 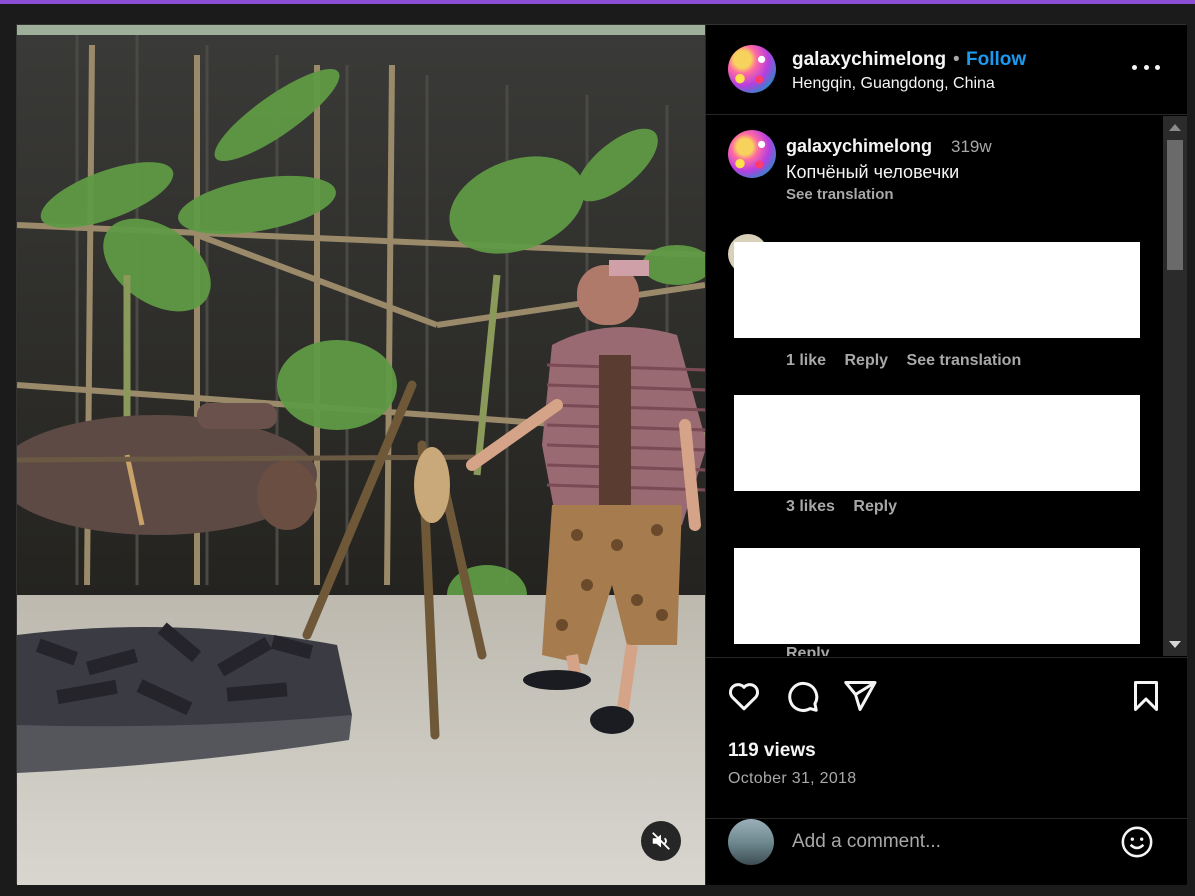 I want to click on muted-speaker-icon, so click(x=661, y=841).